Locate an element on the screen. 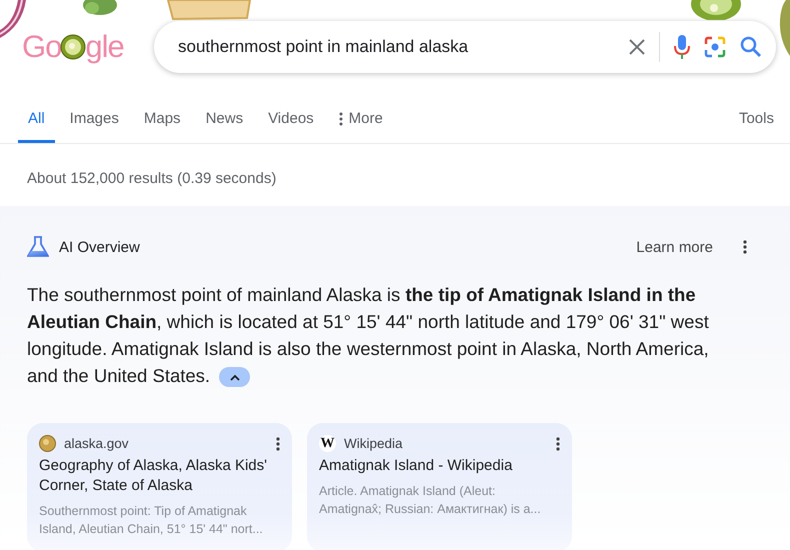  microphone-icon is located at coordinates (682, 47).